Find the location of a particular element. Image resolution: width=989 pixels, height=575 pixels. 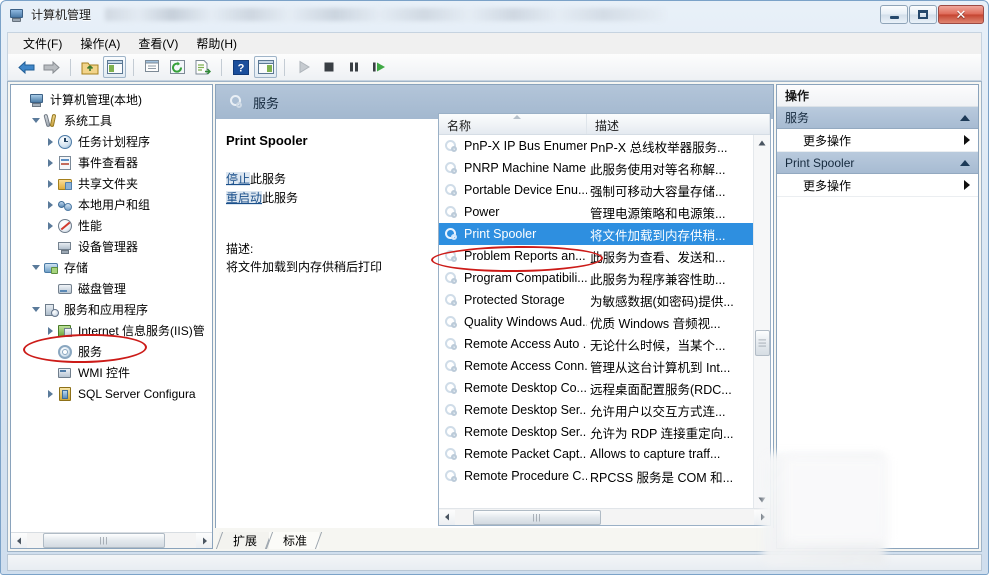

export-list-icon is located at coordinates (202, 67).